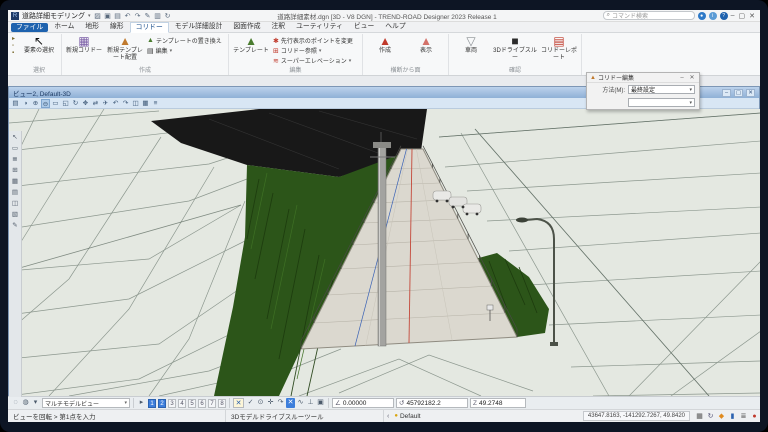 The height and width of the screenshot is (432, 768). Describe the element at coordinates (125, 103) in the screenshot. I see `next-view-icon: ↷` at that location.